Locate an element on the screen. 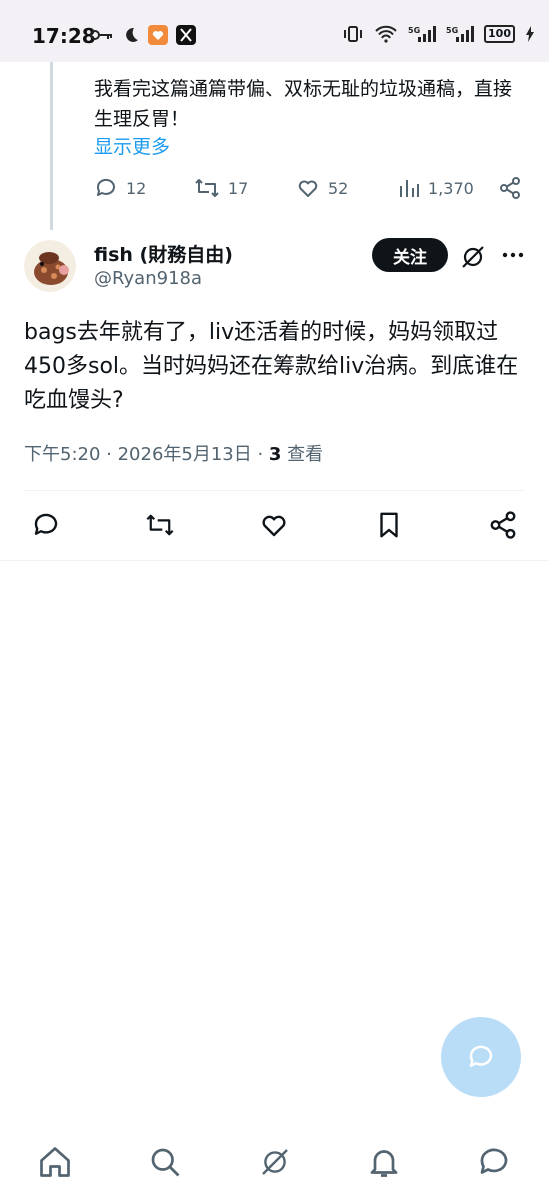 This screenshot has height=1200, width=549. heart-icon-main is located at coordinates (274, 526).